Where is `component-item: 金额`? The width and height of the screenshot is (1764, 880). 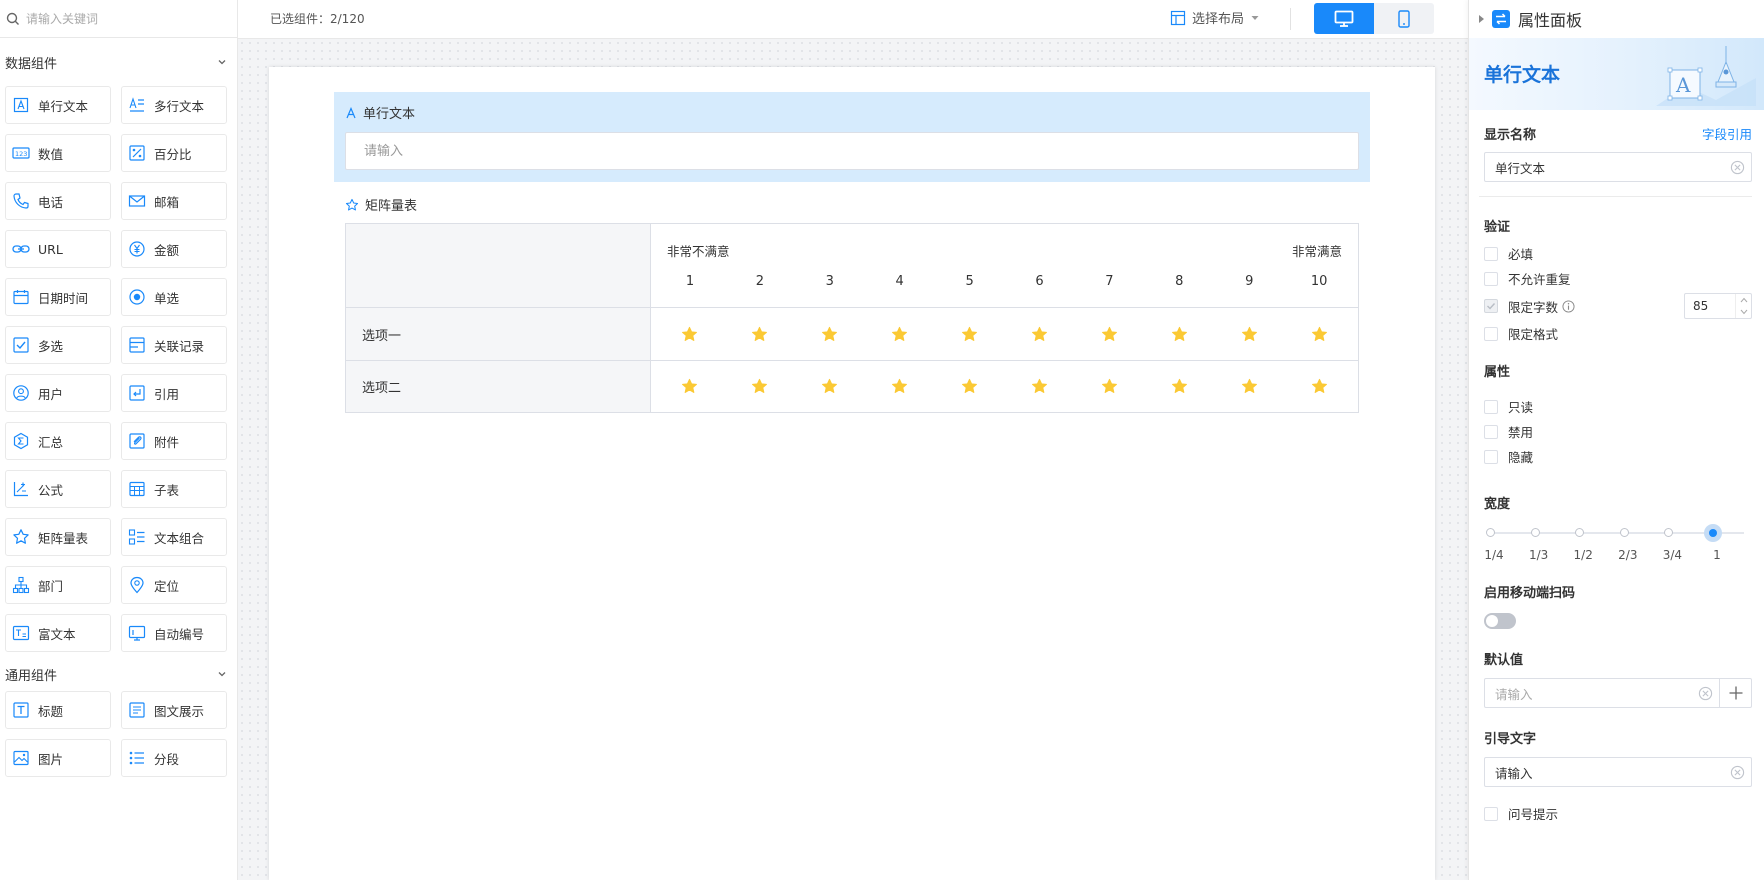
component-item: 金额 is located at coordinates (174, 249).